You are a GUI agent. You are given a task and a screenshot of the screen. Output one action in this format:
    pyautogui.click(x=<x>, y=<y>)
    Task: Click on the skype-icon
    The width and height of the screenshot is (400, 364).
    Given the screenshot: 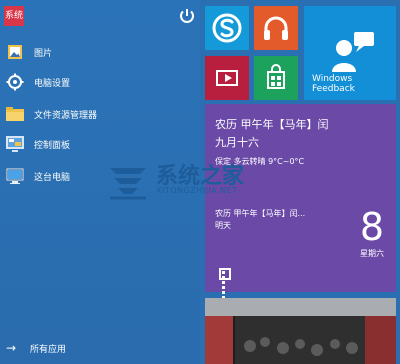 What is the action you would take?
    pyautogui.click(x=227, y=28)
    